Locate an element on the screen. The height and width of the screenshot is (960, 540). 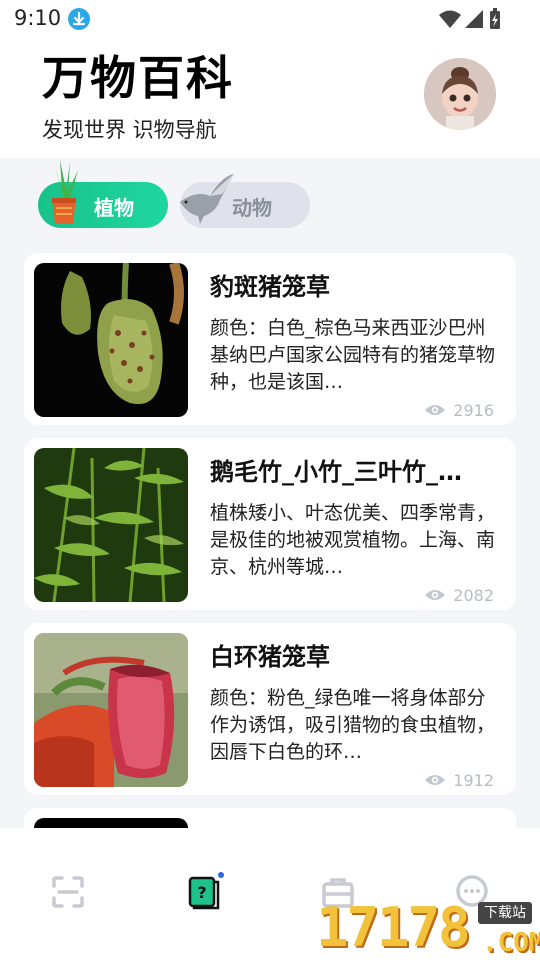
download-icon is located at coordinates (79, 19).